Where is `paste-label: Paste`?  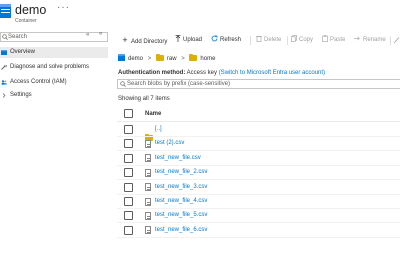
paste-label: Paste is located at coordinates (338, 40).